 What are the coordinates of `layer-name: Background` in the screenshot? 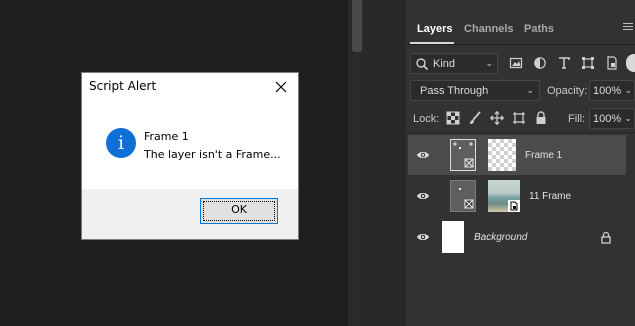 It's located at (500, 237).